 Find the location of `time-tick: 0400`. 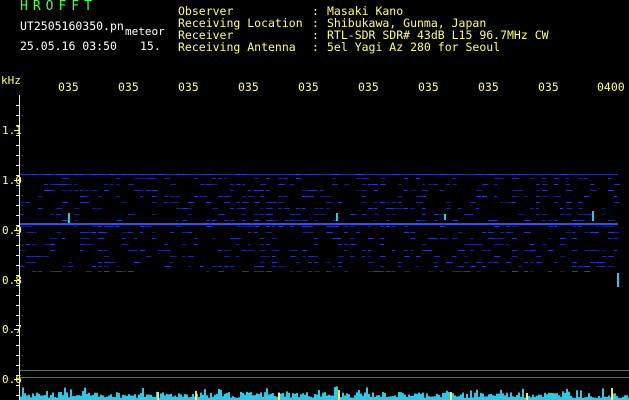

time-tick: 0400 is located at coordinates (611, 87).